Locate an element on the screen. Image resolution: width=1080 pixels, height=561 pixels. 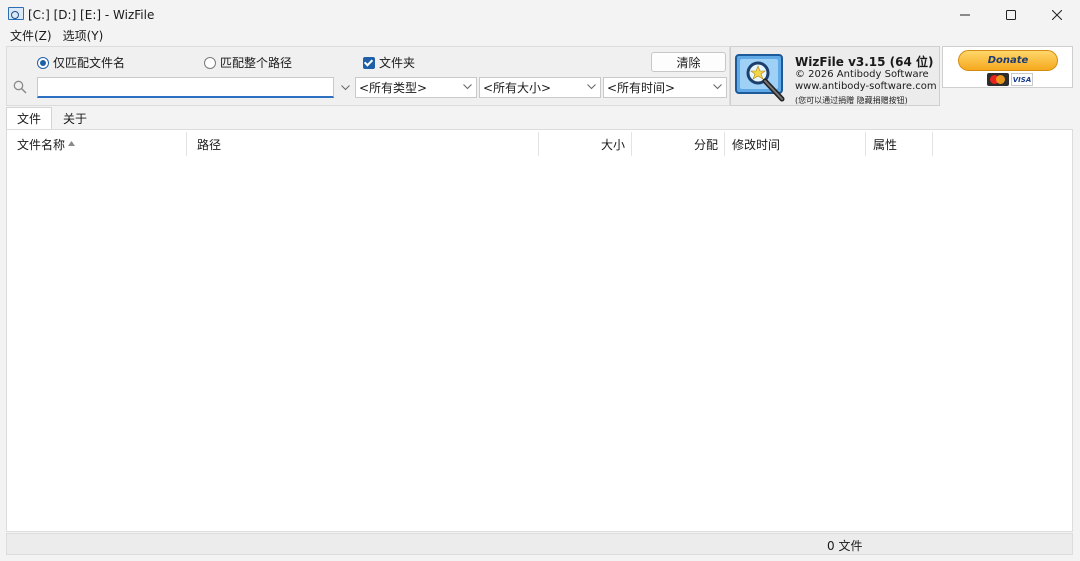
column-attributes-label: 属性 is located at coordinates (885, 144).